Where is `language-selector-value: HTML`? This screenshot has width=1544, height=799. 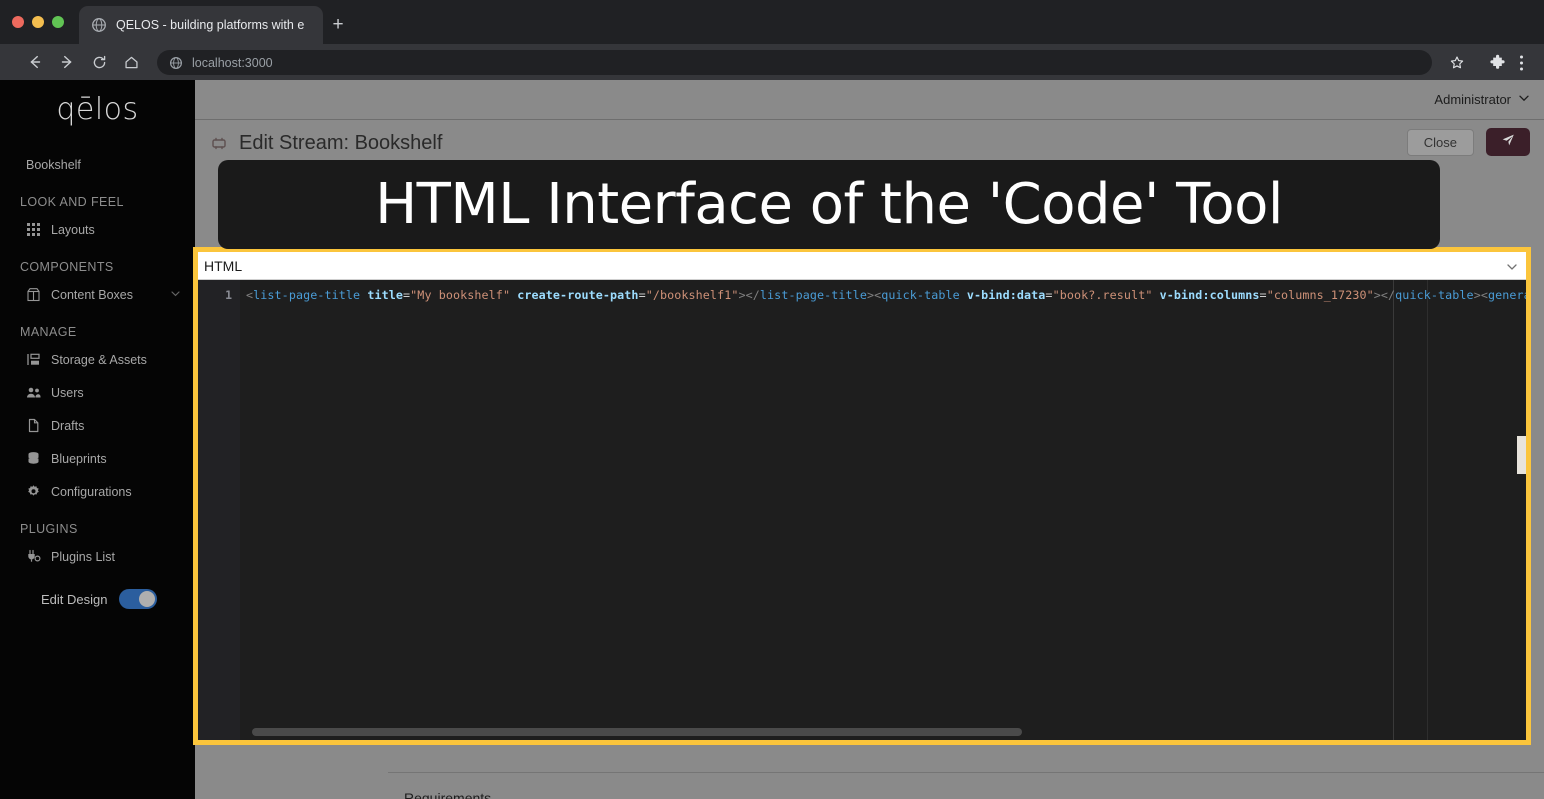 language-selector-value: HTML is located at coordinates (223, 265).